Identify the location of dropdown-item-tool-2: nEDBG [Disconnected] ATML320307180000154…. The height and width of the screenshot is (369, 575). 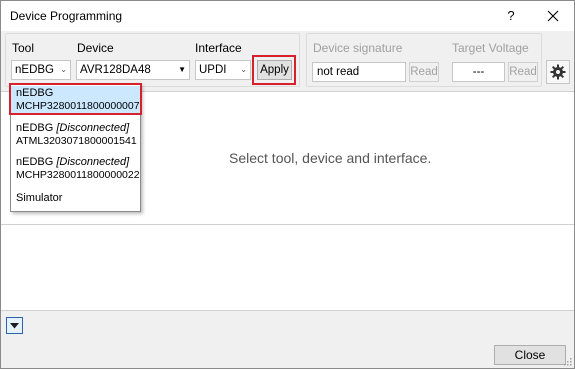
(75, 136).